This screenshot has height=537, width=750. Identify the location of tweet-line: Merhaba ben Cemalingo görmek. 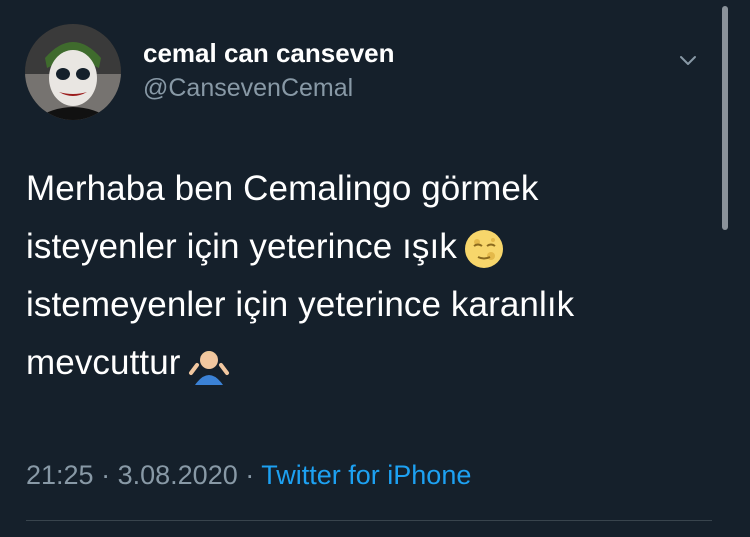
(282, 188).